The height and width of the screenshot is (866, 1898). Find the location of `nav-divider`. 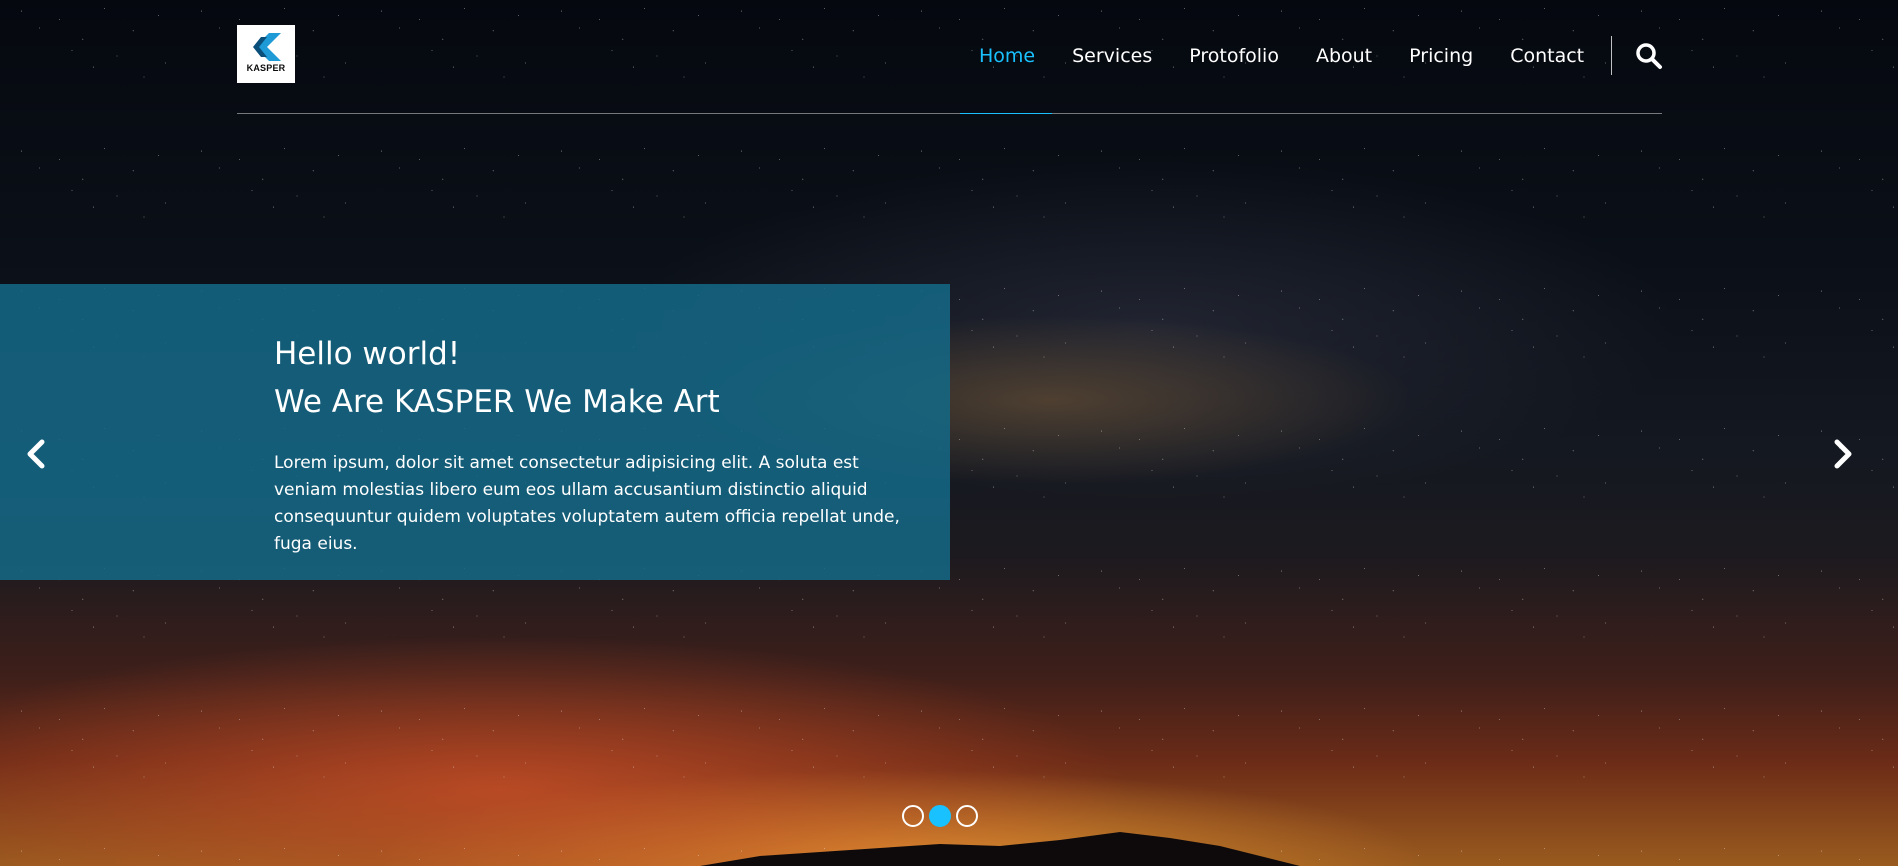

nav-divider is located at coordinates (1611, 55).